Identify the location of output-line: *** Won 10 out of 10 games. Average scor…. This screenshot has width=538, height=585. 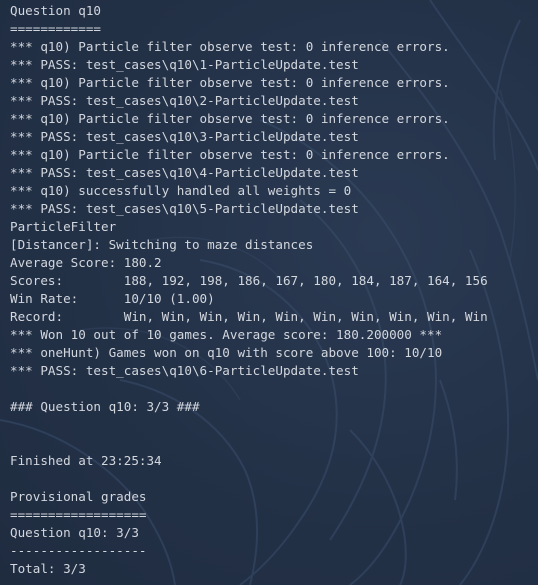
(226, 334).